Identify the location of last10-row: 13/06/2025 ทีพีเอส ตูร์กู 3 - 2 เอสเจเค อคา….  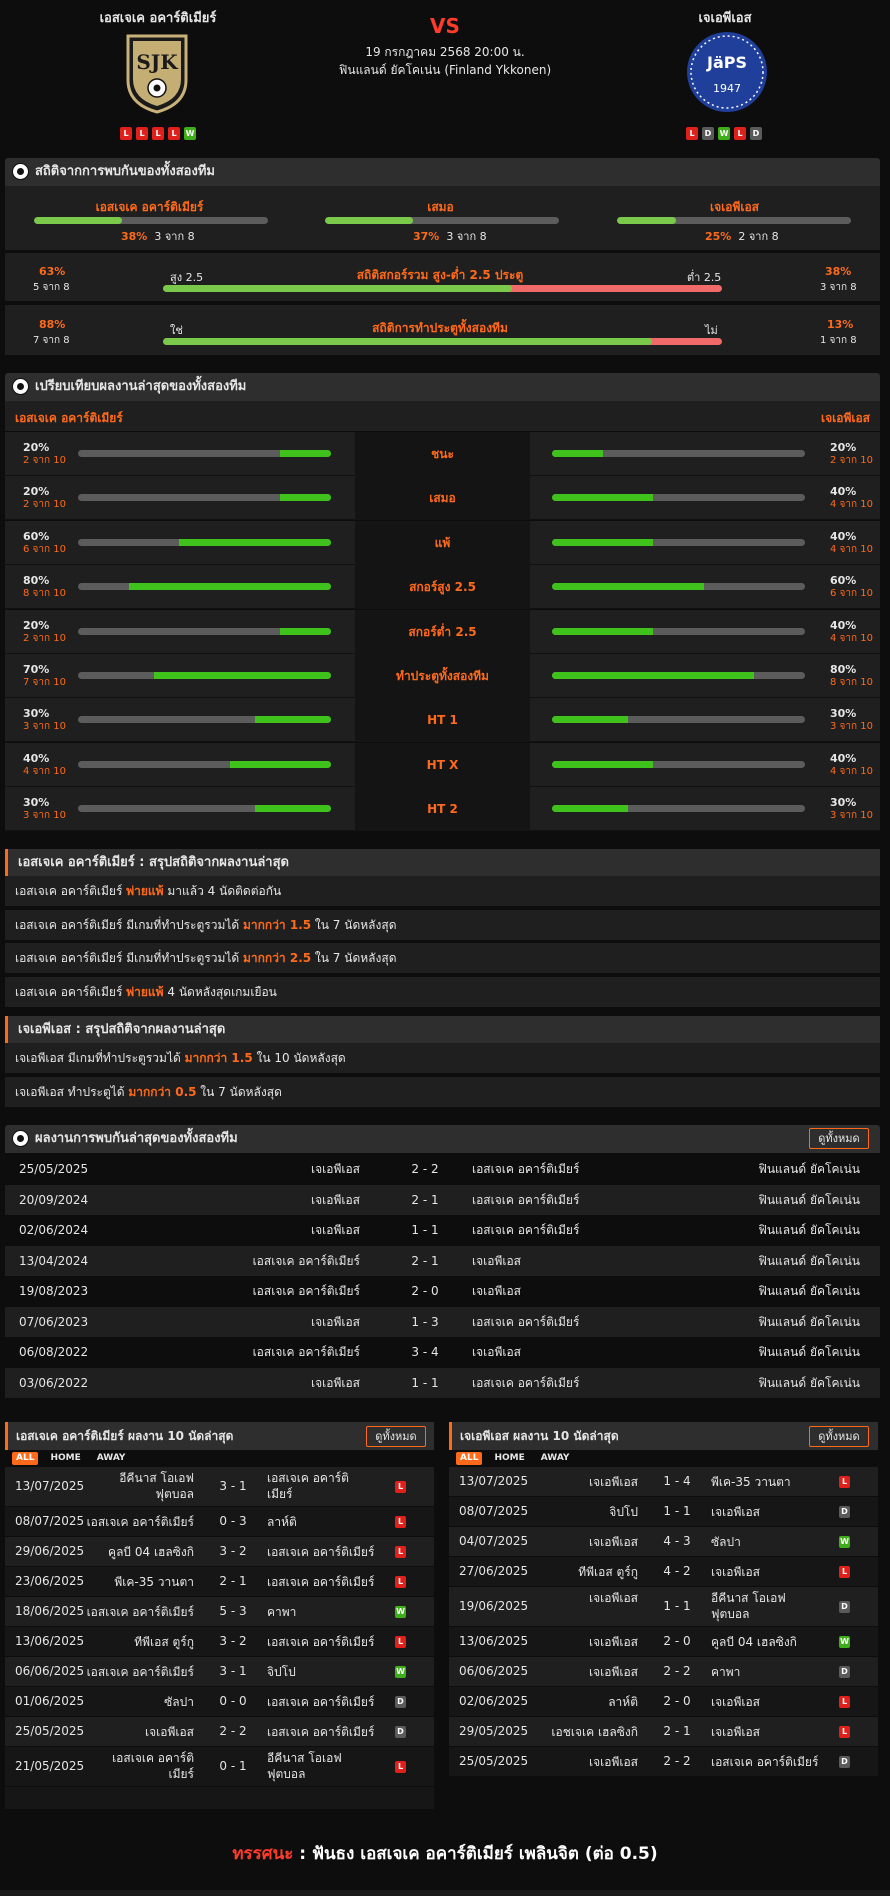
(219, 1642).